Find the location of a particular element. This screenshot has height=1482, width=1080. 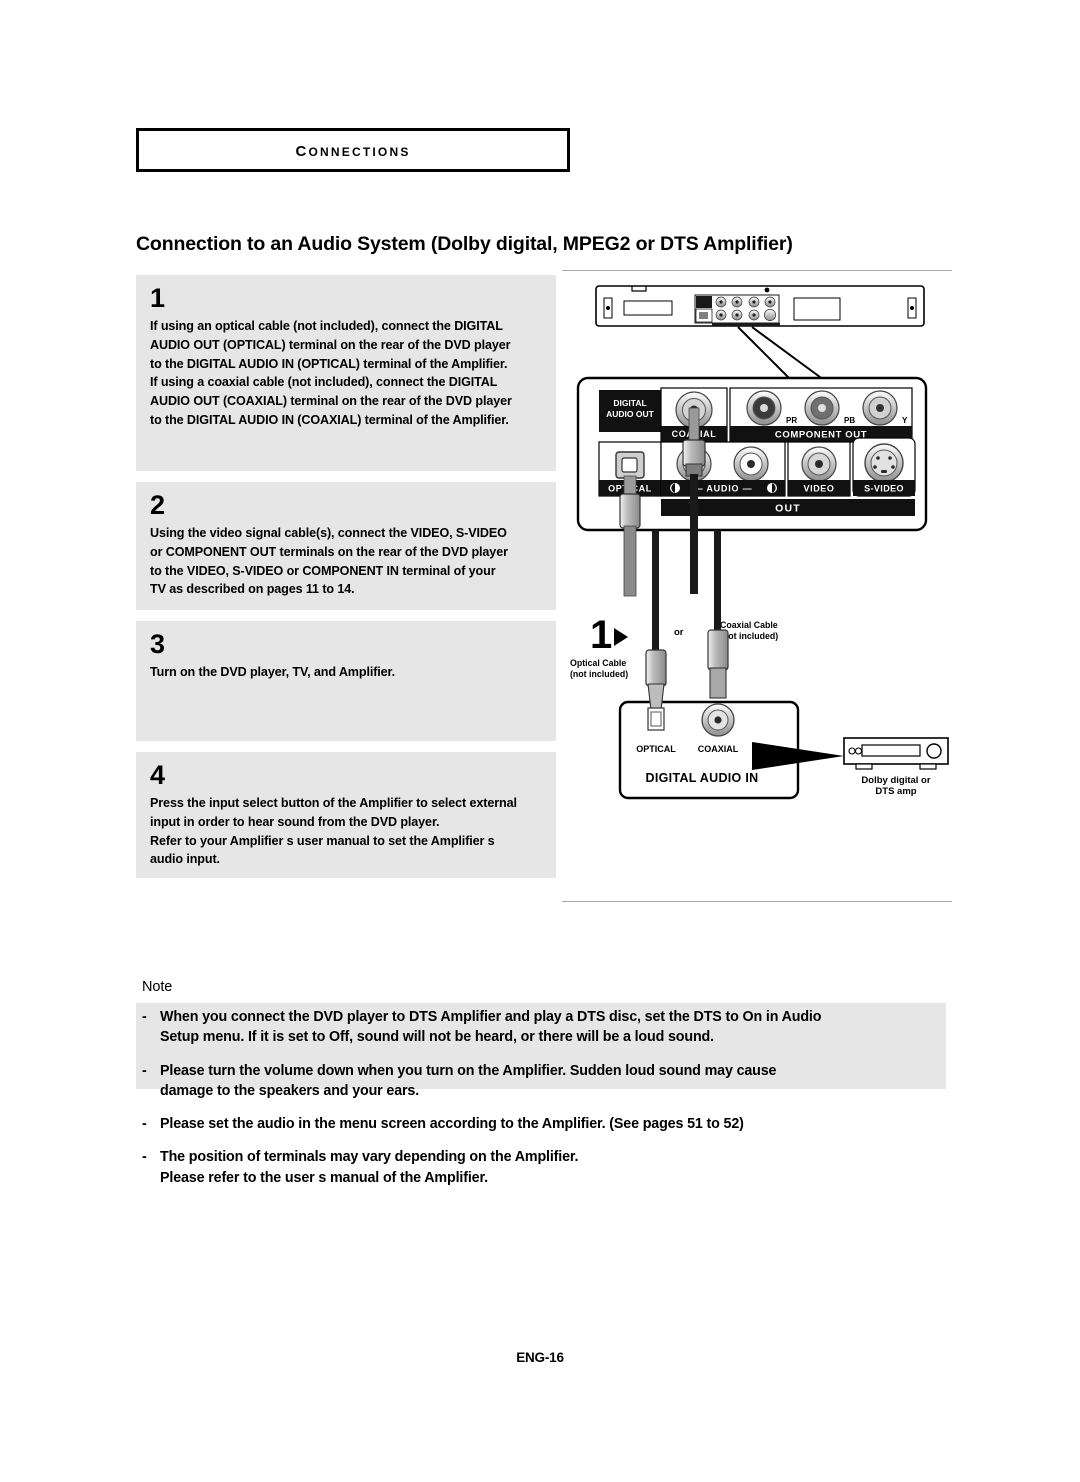

amp-label-line2: DTS amp is located at coordinates (895, 791).